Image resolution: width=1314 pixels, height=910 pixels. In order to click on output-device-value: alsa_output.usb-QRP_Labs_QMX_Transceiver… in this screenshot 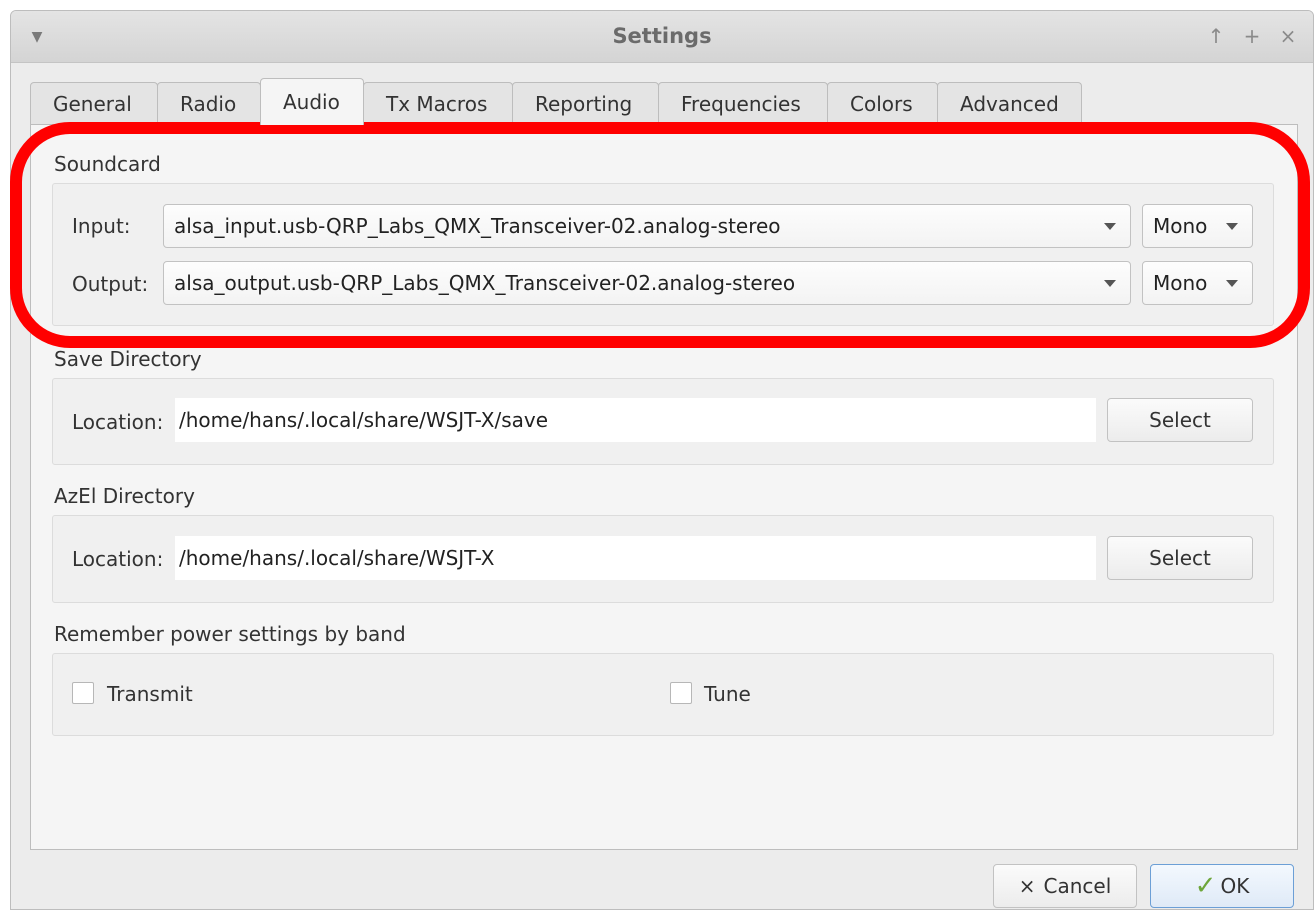, I will do `click(485, 283)`.